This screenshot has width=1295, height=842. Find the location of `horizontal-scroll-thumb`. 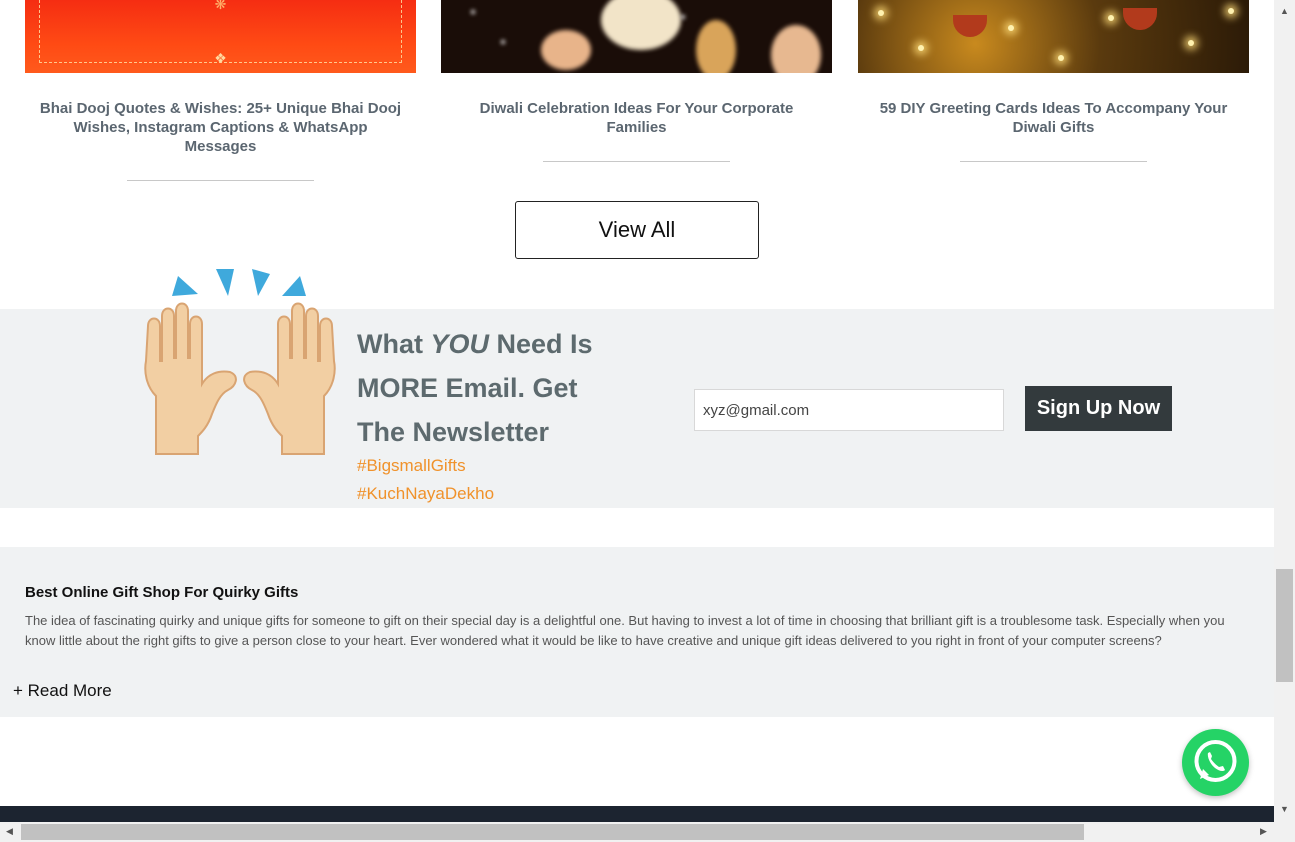

horizontal-scroll-thumb is located at coordinates (552, 832).